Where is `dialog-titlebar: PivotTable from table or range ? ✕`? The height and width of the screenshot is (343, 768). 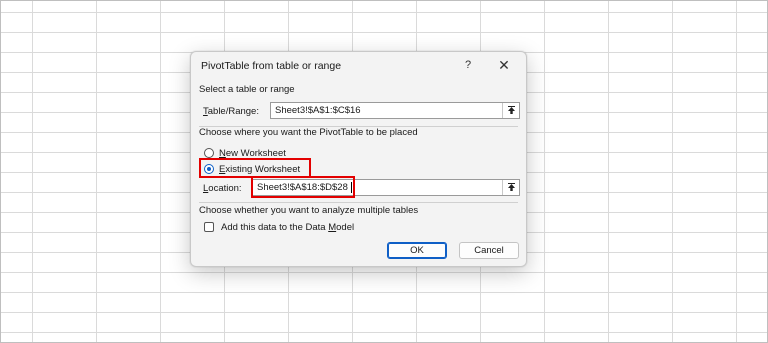
dialog-titlebar: PivotTable from table or range ? ✕ is located at coordinates (358, 65).